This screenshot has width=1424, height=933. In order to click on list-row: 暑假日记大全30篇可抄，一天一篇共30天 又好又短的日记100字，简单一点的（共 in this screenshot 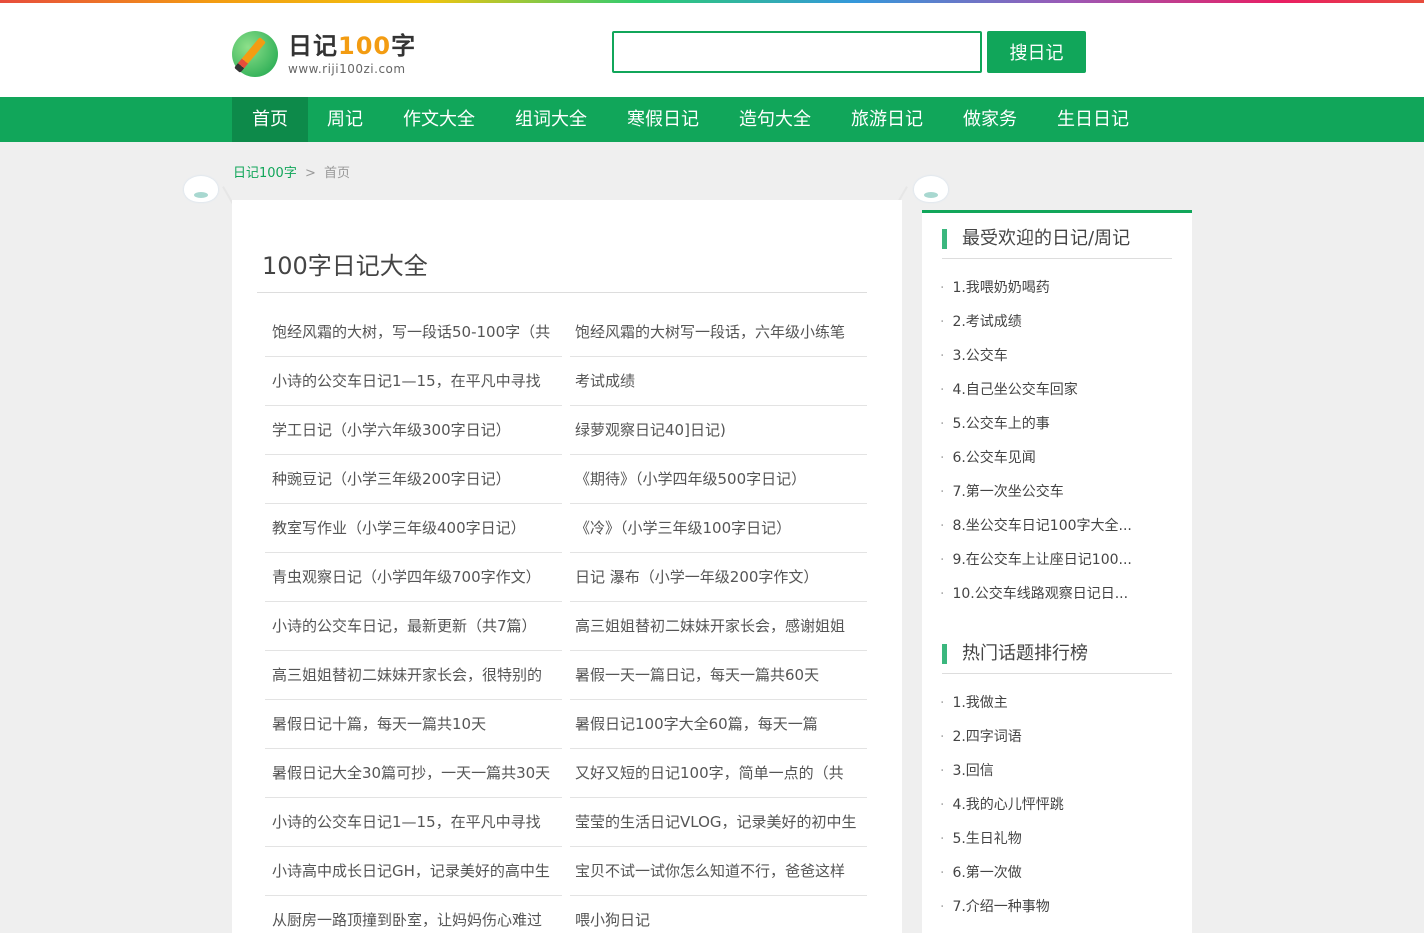, I will do `click(566, 773)`.